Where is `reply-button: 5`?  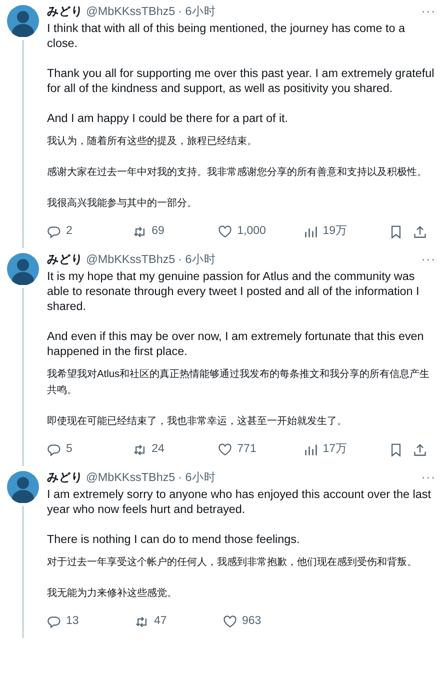
reply-button: 5 is located at coordinates (90, 450).